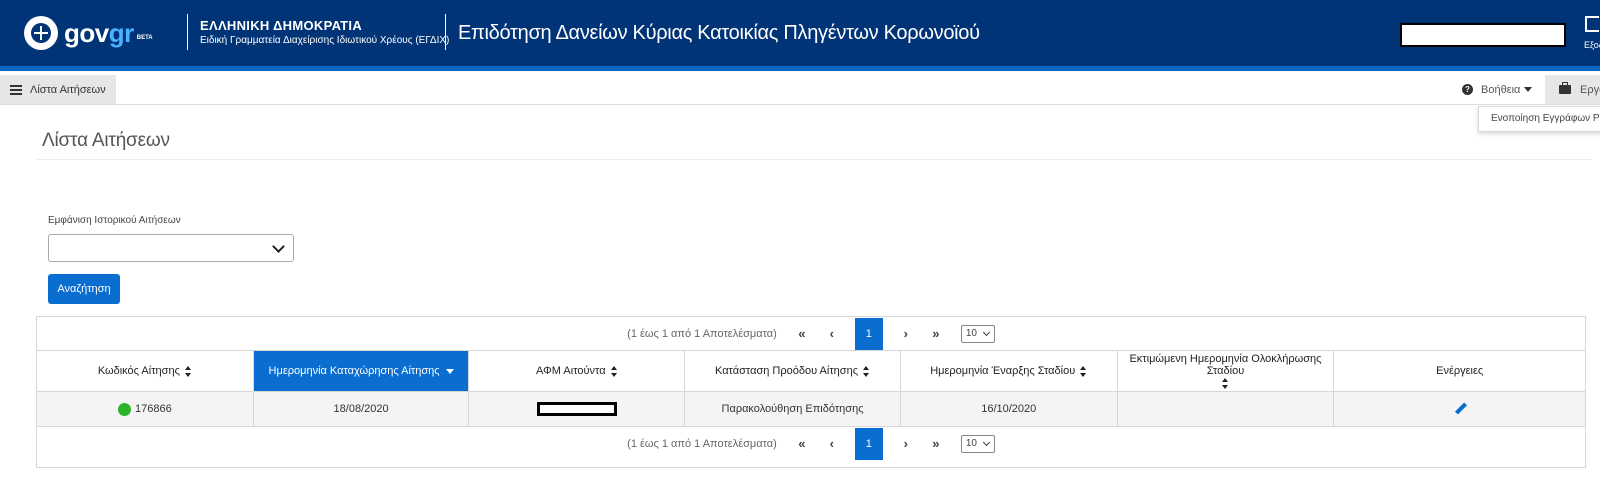 This screenshot has height=489, width=1600. I want to click on edit-pencil-icon, so click(1460, 409).